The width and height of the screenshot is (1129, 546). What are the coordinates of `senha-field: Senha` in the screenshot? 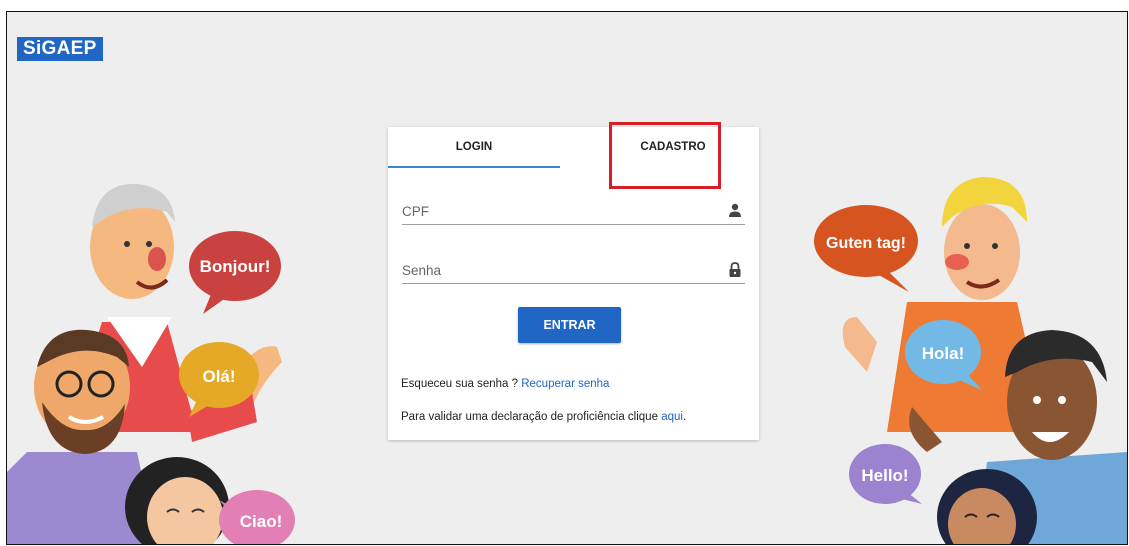 It's located at (573, 270).